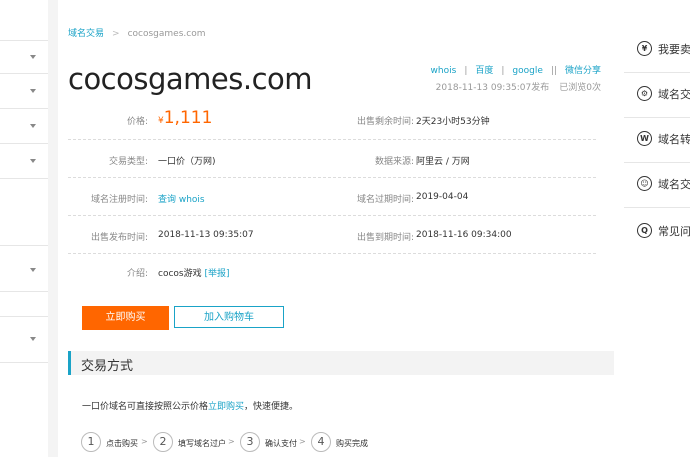 Image resolution: width=690 pixels, height=457 pixels. Describe the element at coordinates (674, 139) in the screenshot. I see `right-menu-label: 域名转` at that location.